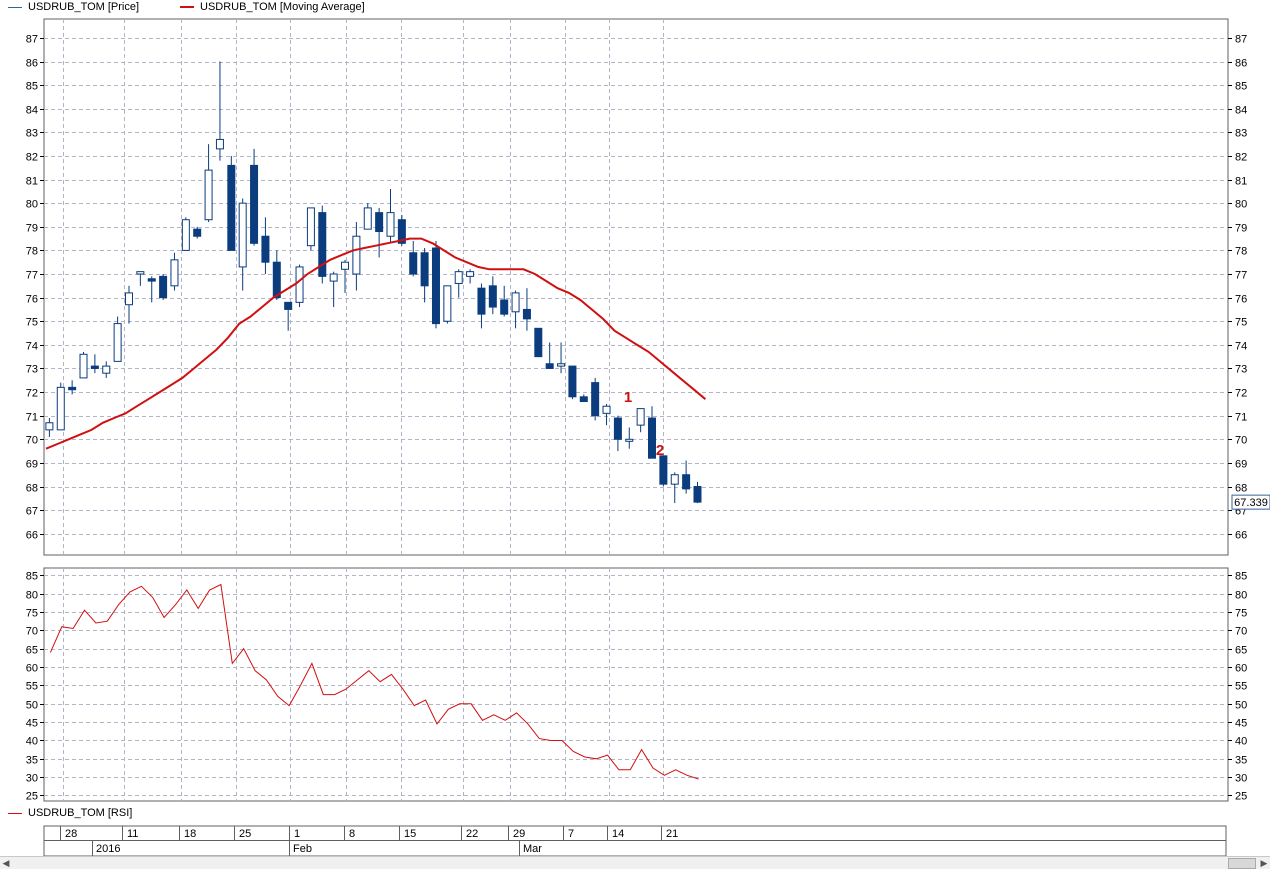  What do you see at coordinates (302, 849) in the screenshot?
I see `period-label: Feb` at bounding box center [302, 849].